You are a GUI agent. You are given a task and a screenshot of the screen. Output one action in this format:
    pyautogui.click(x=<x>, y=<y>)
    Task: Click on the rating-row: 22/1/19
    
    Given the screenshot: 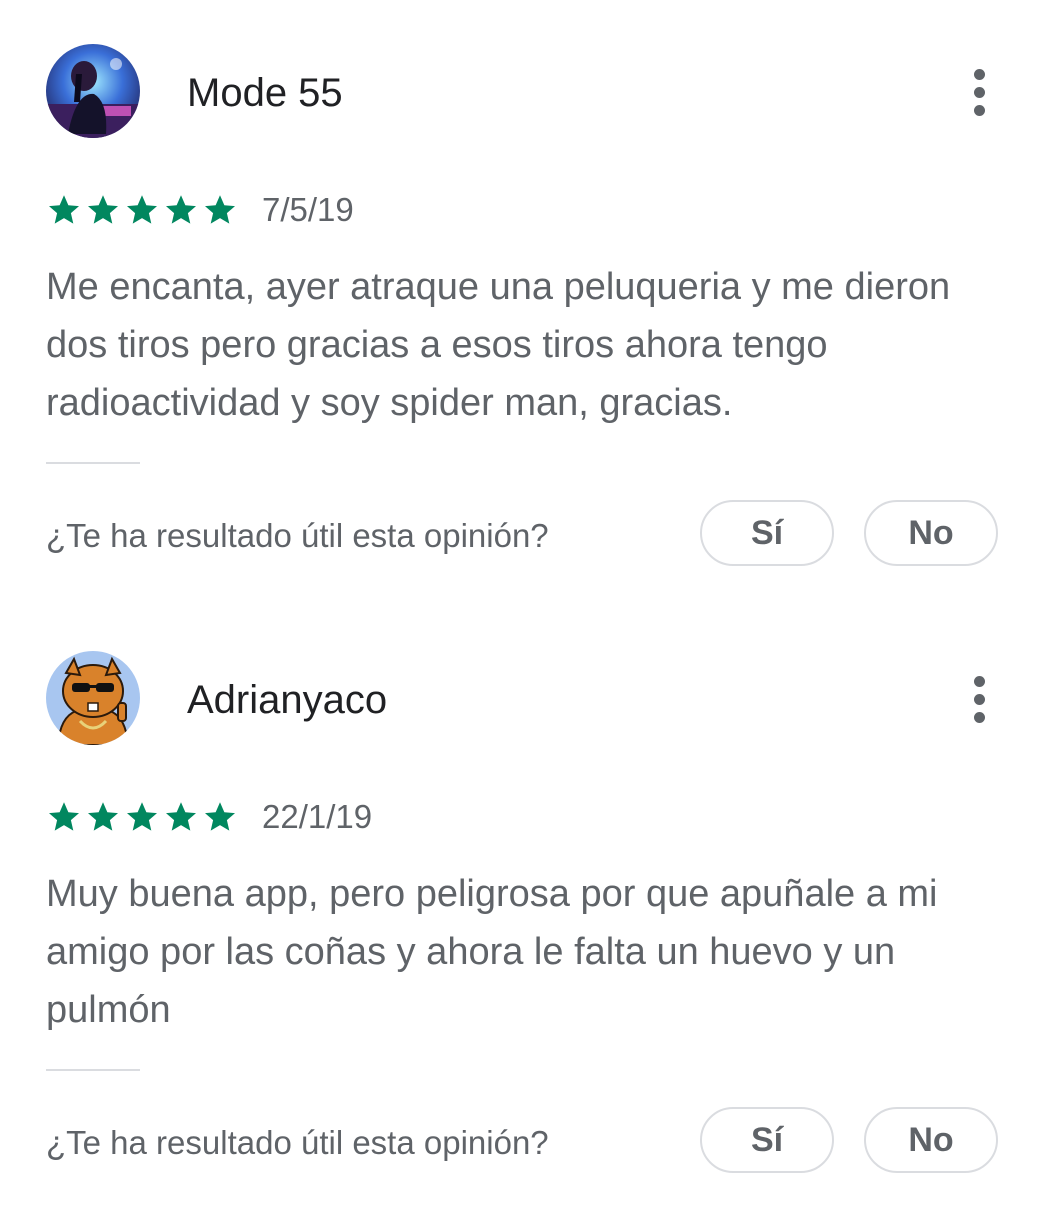 What is the action you would take?
    pyautogui.click(x=209, y=817)
    